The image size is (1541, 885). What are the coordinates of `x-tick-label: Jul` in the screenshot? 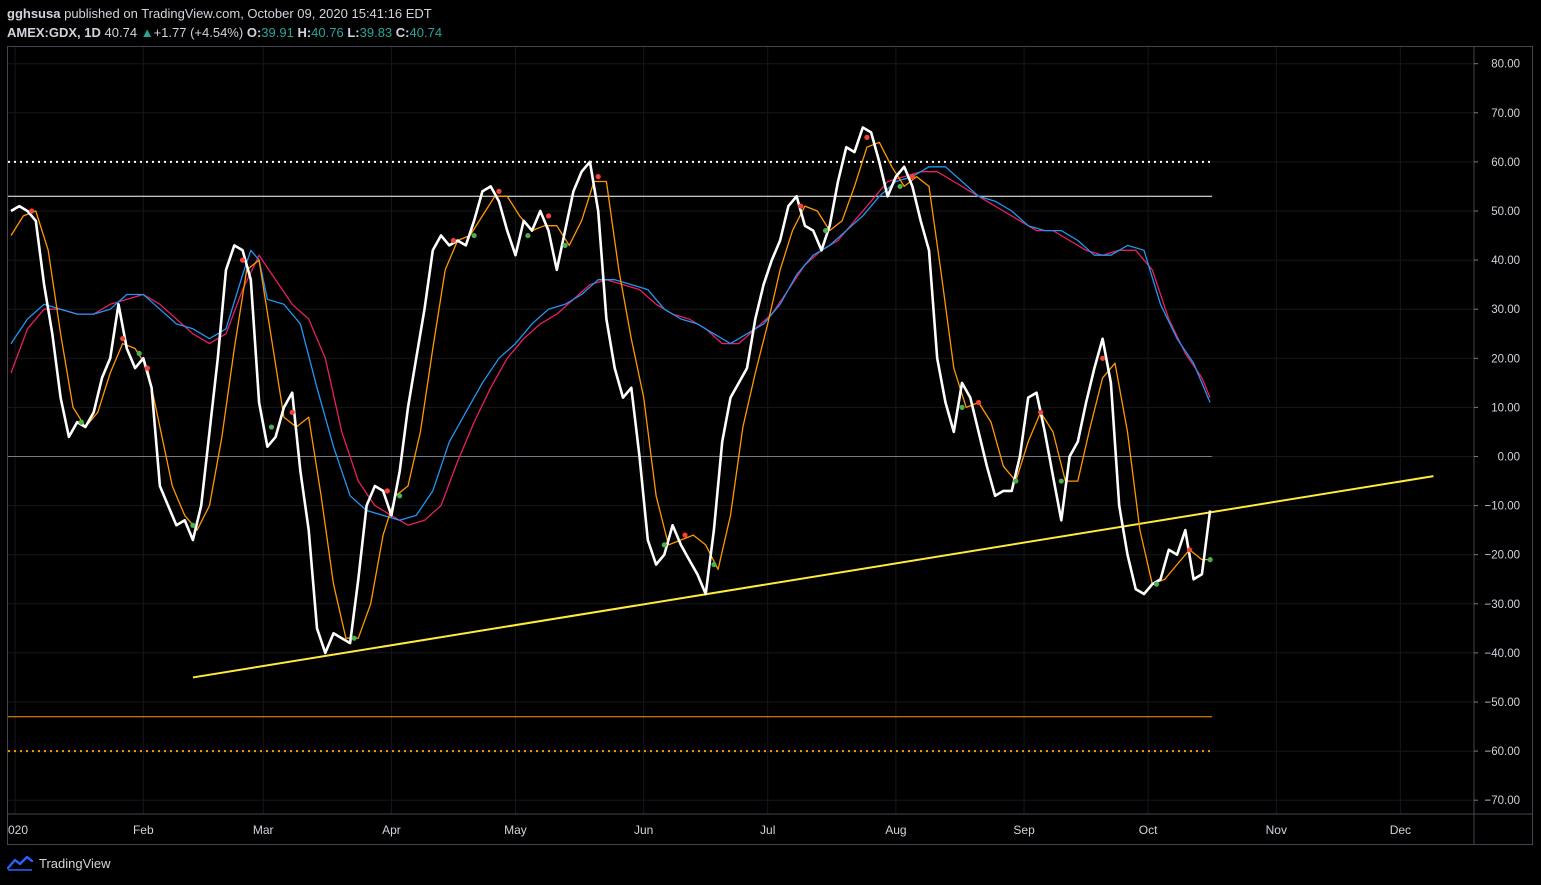 It's located at (767, 830).